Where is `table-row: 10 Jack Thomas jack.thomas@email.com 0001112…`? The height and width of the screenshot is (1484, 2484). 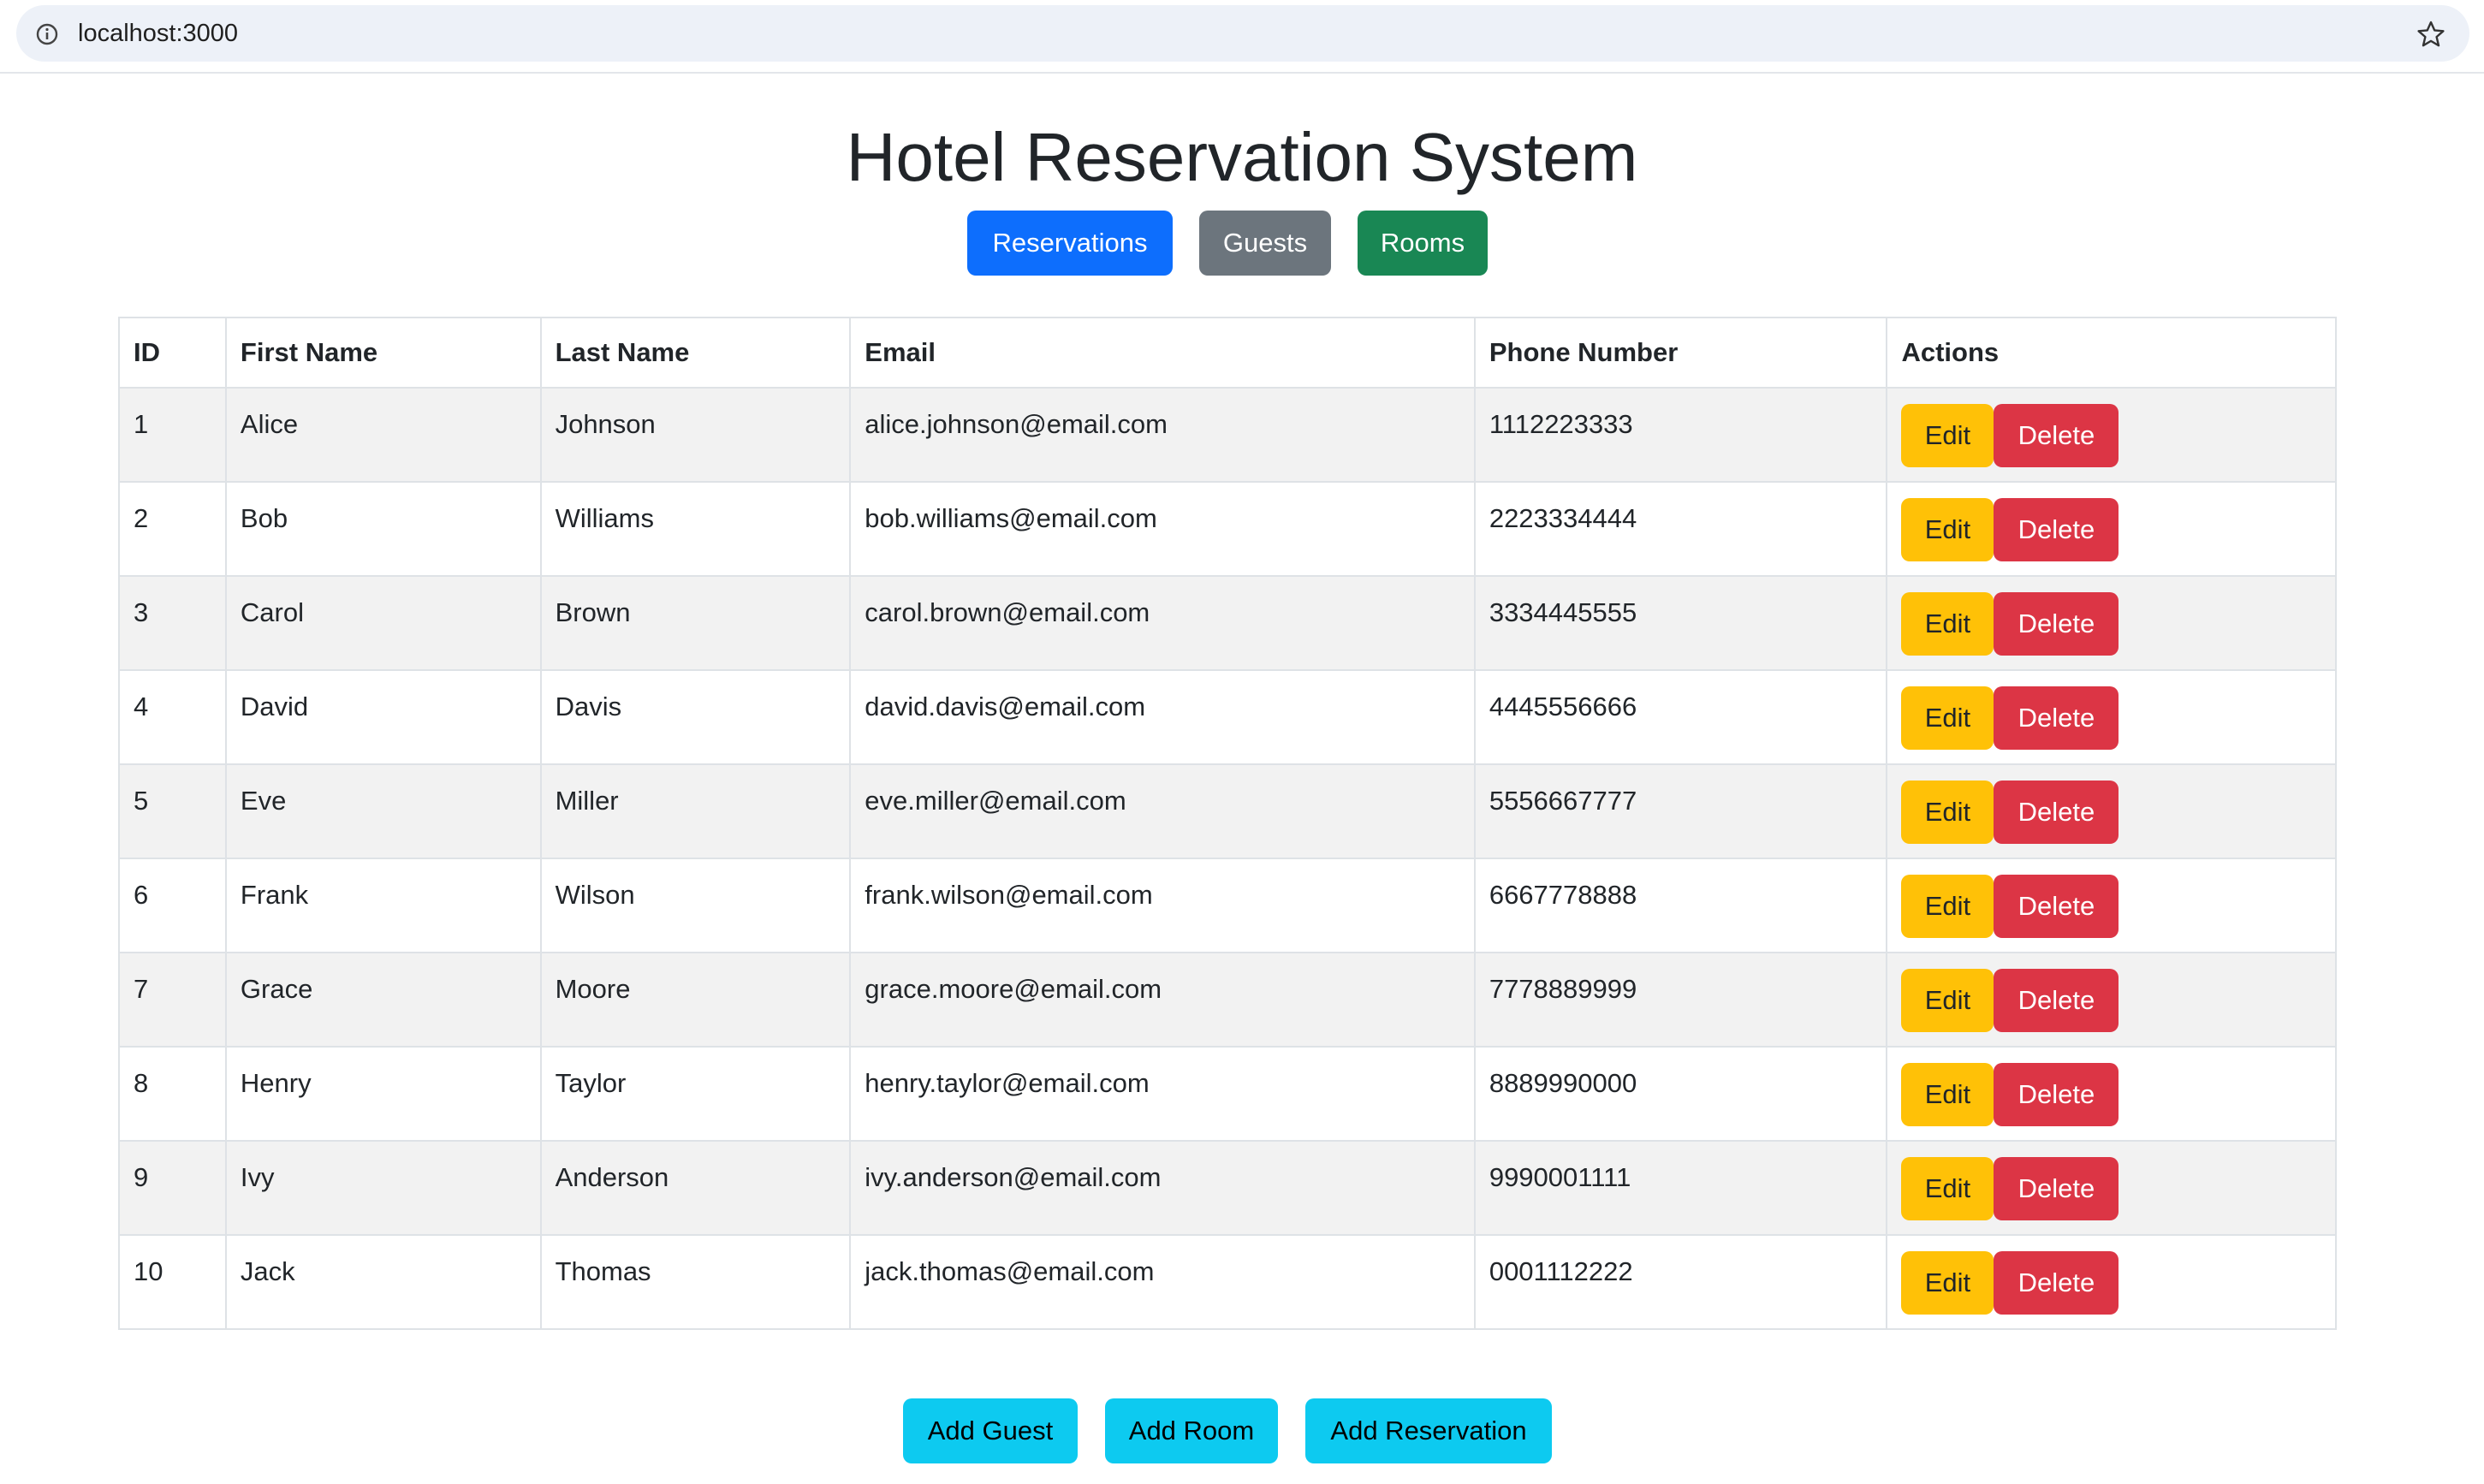 table-row: 10 Jack Thomas jack.thomas@email.com 0001112… is located at coordinates (1228, 1282).